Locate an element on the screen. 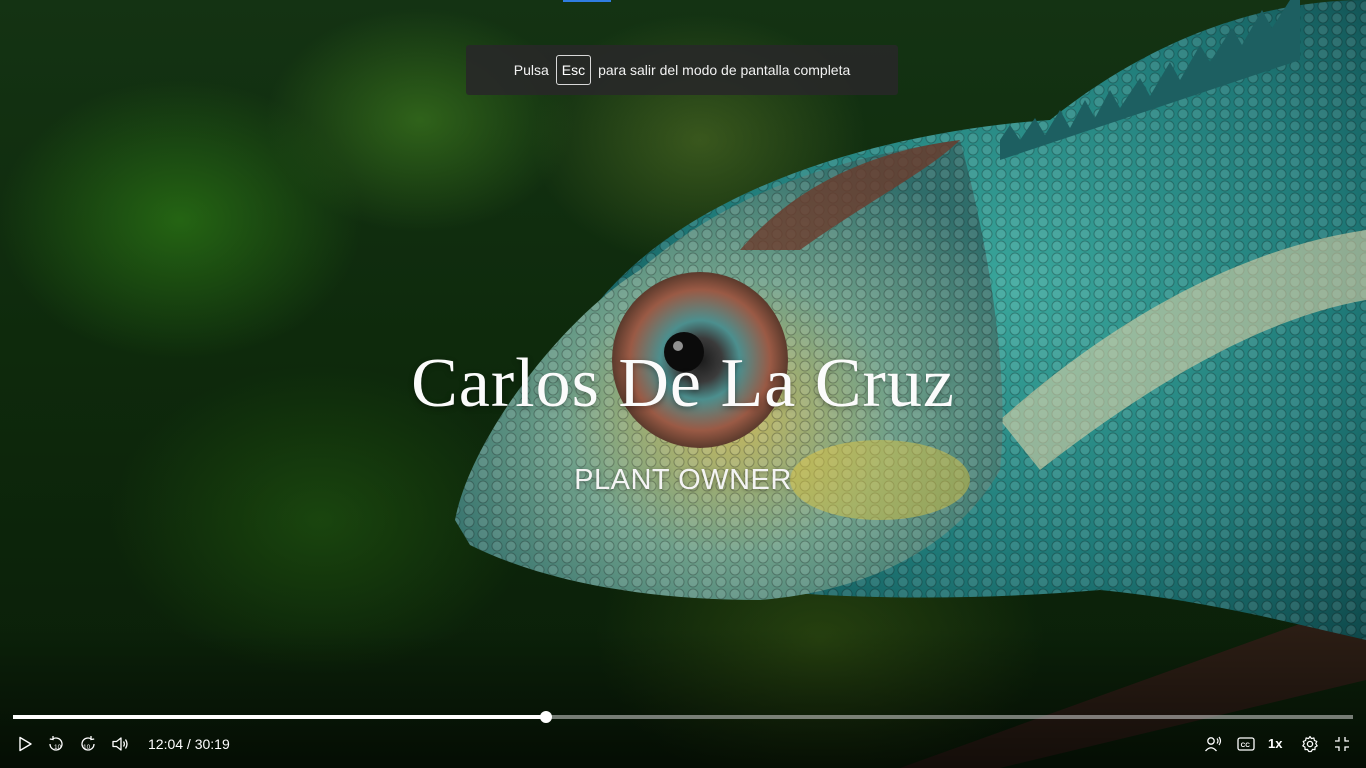 The image size is (1366, 768). forward-10-icon: 10 is located at coordinates (88, 743).